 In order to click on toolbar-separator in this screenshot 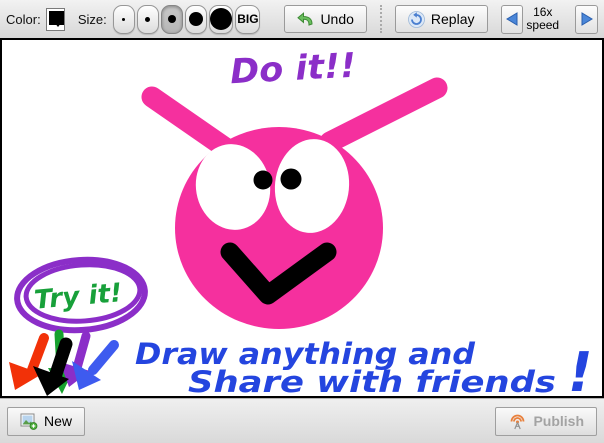, I will do `click(380, 19)`.